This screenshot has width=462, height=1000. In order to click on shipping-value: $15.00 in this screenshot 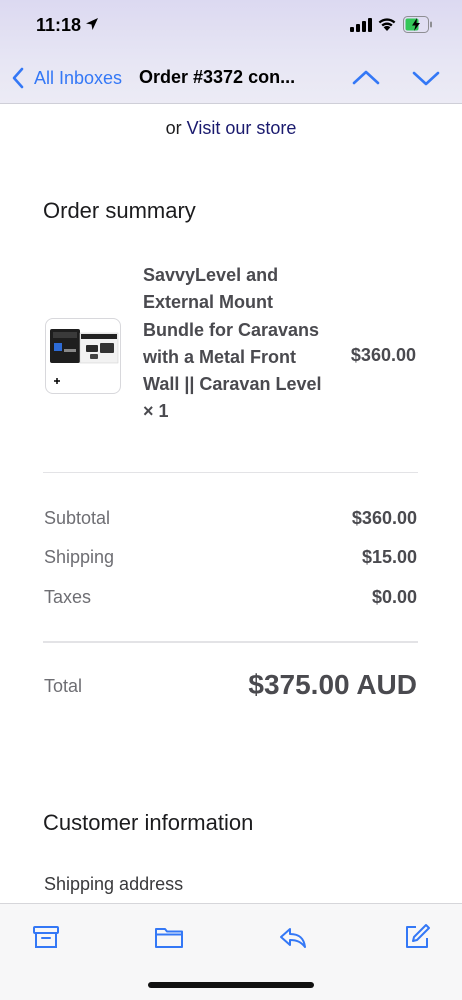, I will do `click(389, 557)`.